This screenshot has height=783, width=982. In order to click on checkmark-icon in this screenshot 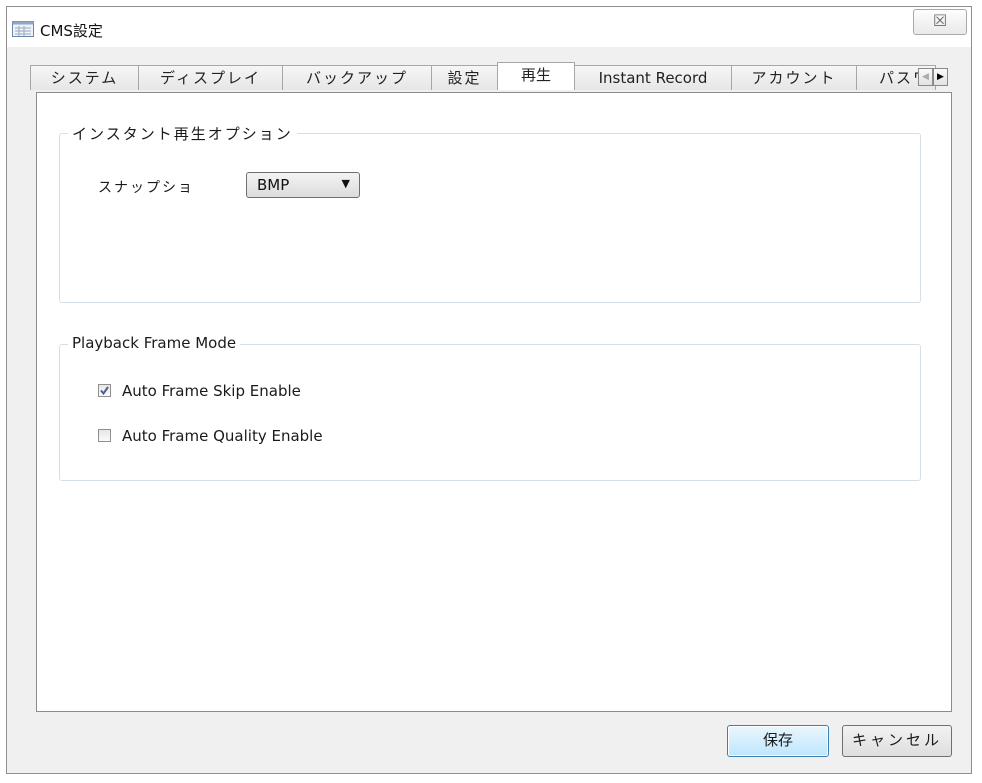, I will do `click(104, 391)`.